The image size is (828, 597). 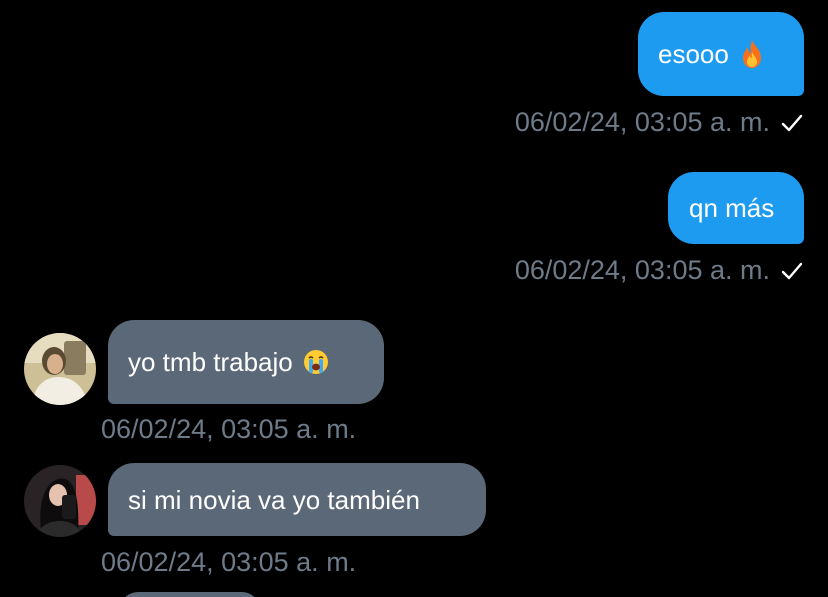 I want to click on message-text: yo tmb trabajo, so click(x=210, y=362).